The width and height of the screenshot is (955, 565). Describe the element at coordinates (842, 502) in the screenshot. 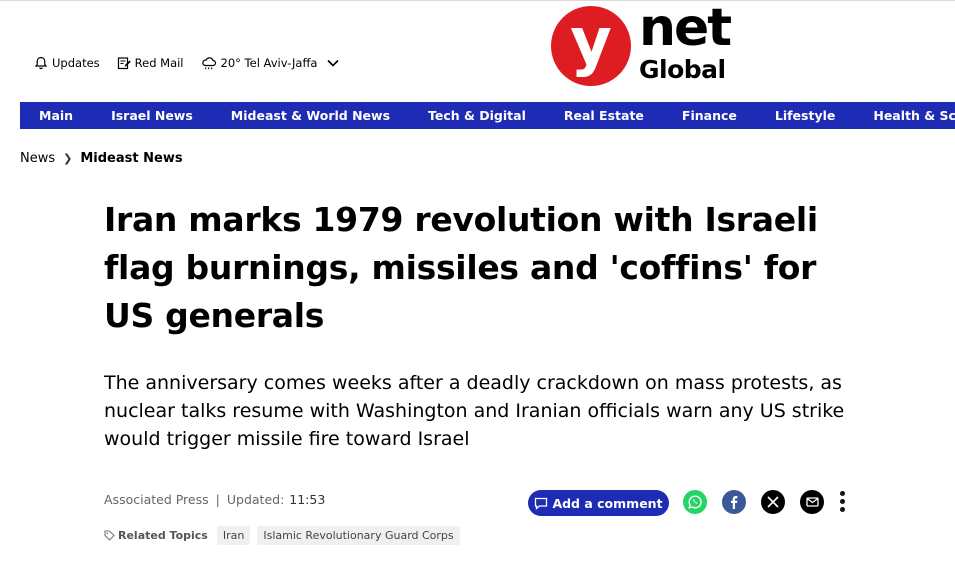

I see `more-options-icon` at that location.